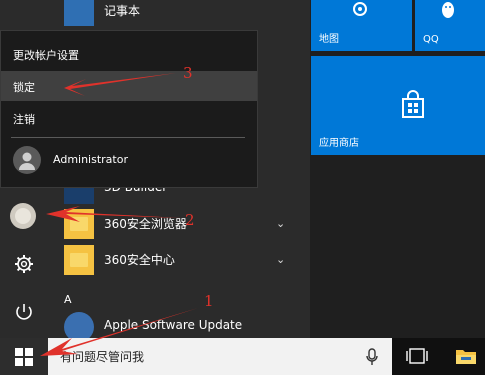 Image resolution: width=485 pixels, height=375 pixels. Describe the element at coordinates (190, 220) in the screenshot. I see `annotation-number-2: 2` at that location.